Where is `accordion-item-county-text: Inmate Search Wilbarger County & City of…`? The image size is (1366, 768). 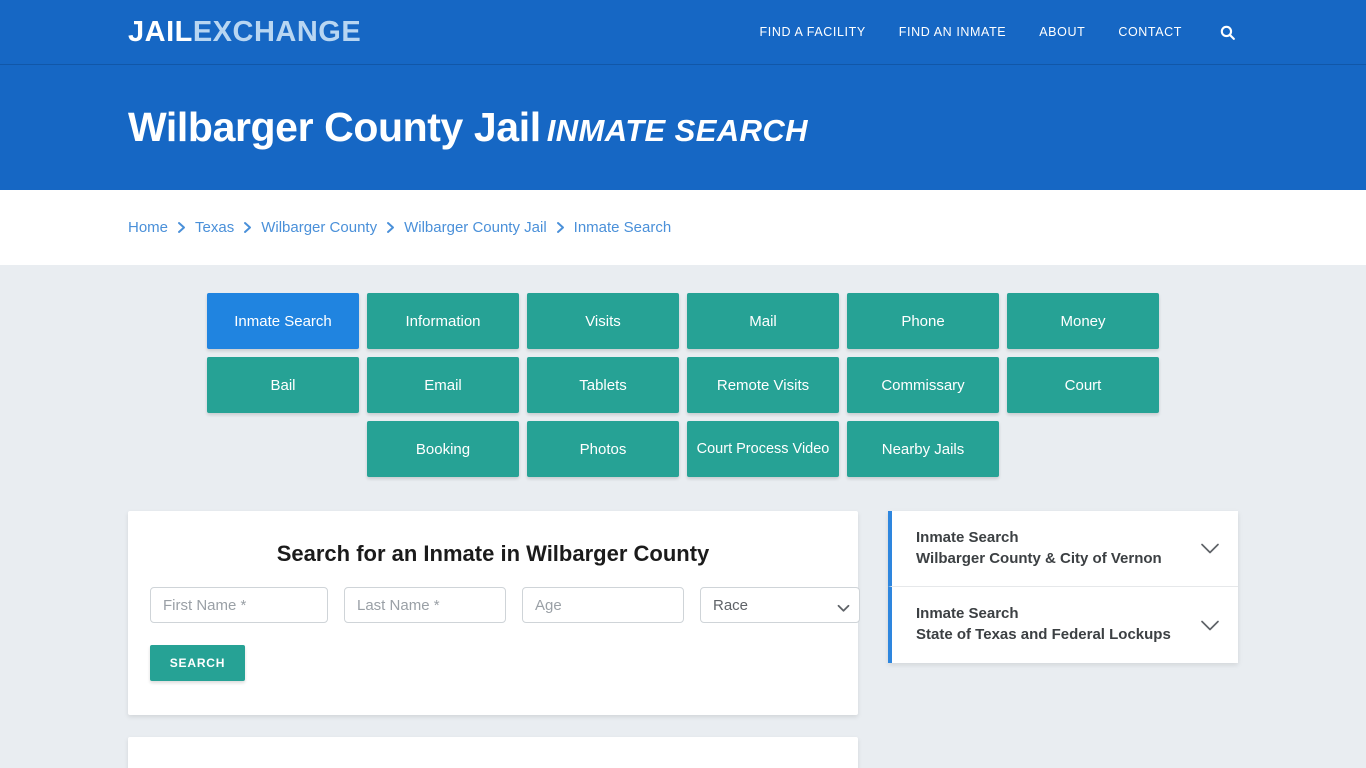
accordion-item-county-text: Inmate Search Wilbarger County & City of… is located at coordinates (1058, 548).